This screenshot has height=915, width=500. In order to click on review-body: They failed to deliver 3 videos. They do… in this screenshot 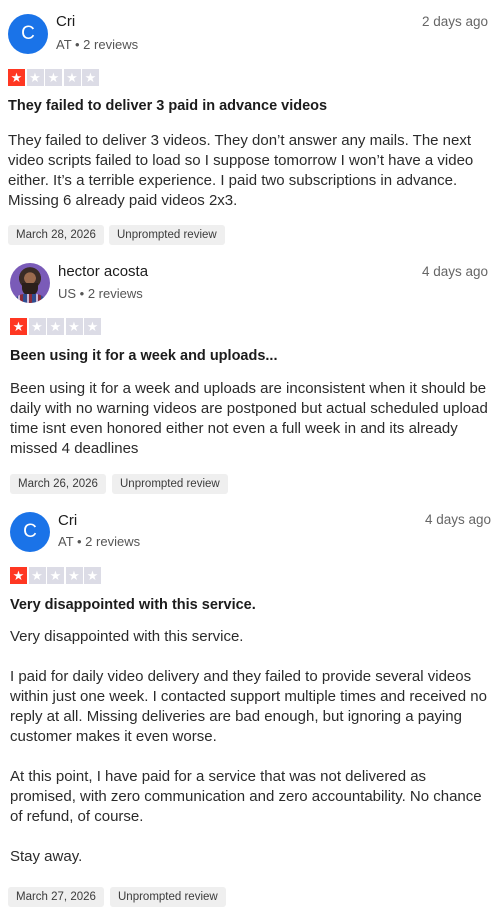, I will do `click(251, 171)`.